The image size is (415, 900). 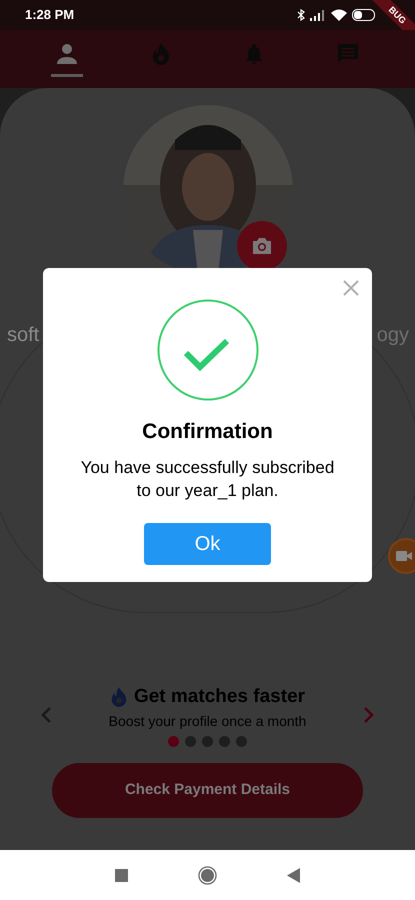 I want to click on signal-icon, so click(x=318, y=15).